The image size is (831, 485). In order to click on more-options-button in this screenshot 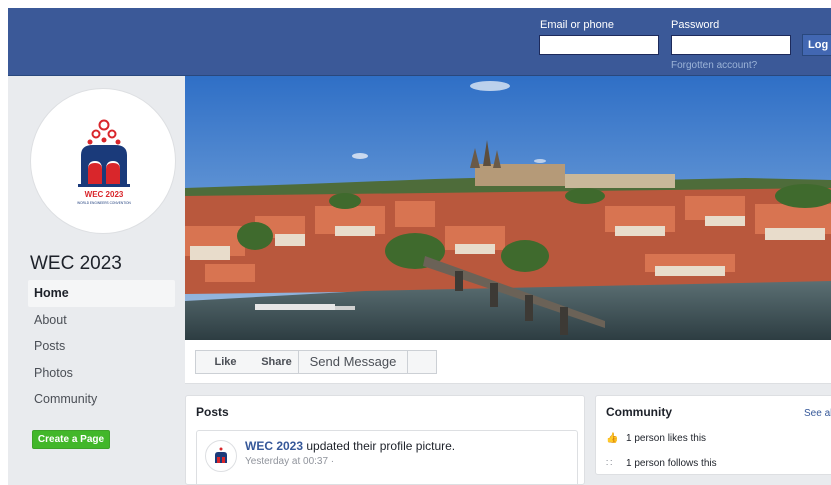, I will do `click(422, 362)`.